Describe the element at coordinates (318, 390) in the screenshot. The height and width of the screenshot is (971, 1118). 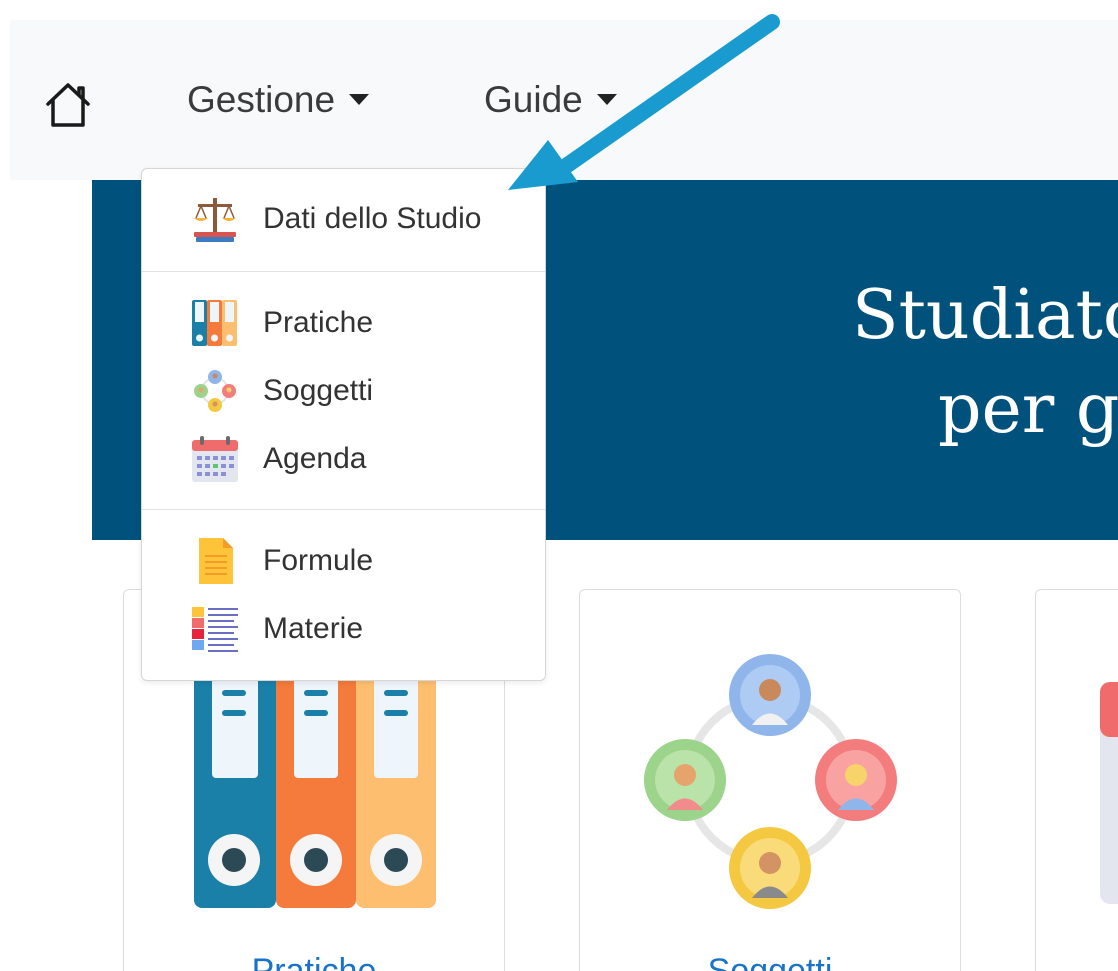
I see `menu-item-label: Soggetti` at that location.